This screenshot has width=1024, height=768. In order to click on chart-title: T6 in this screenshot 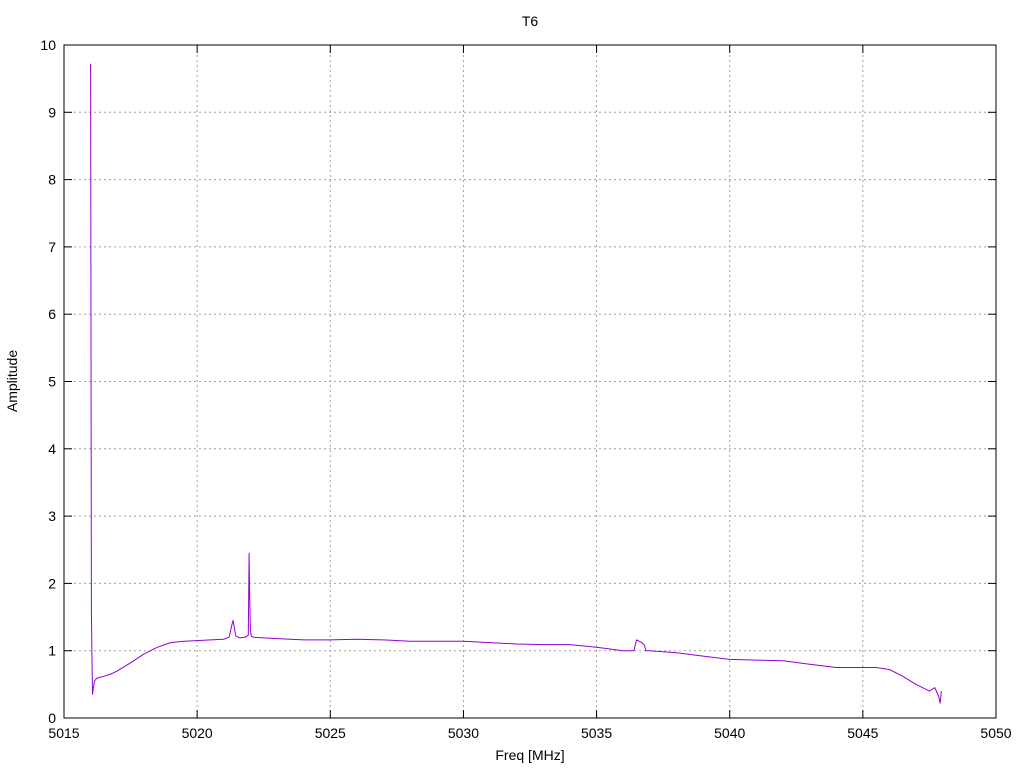, I will do `click(530, 21)`.